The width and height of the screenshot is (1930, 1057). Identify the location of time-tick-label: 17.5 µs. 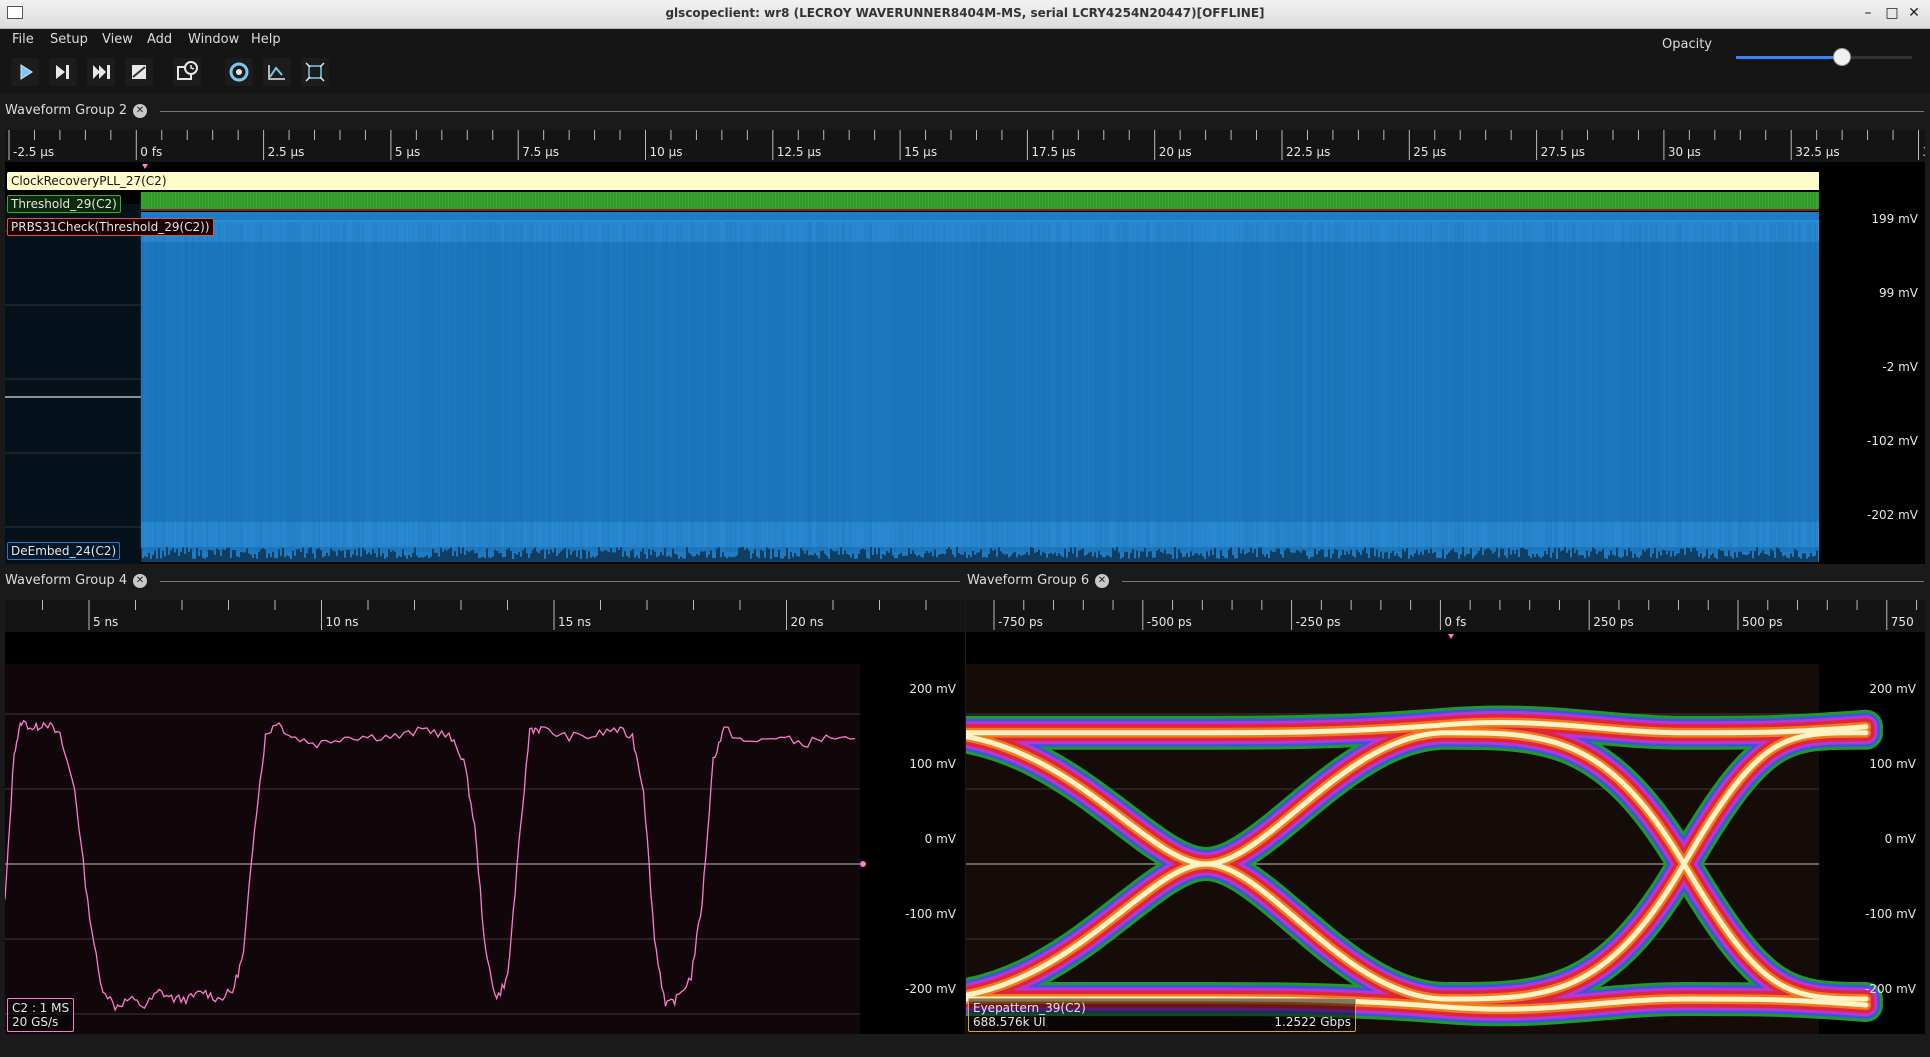
(1053, 152).